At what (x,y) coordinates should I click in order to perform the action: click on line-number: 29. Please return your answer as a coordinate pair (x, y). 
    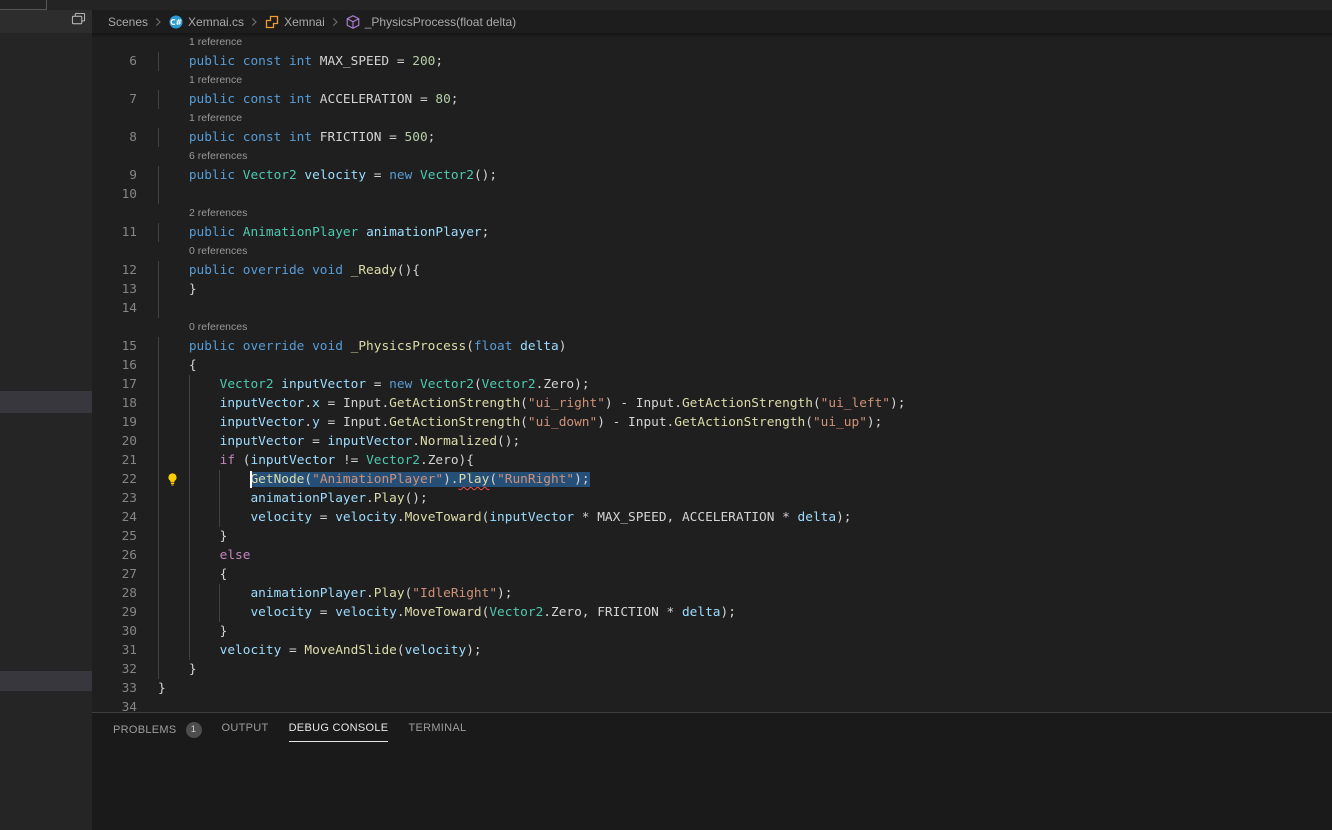
    Looking at the image, I should click on (114, 612).